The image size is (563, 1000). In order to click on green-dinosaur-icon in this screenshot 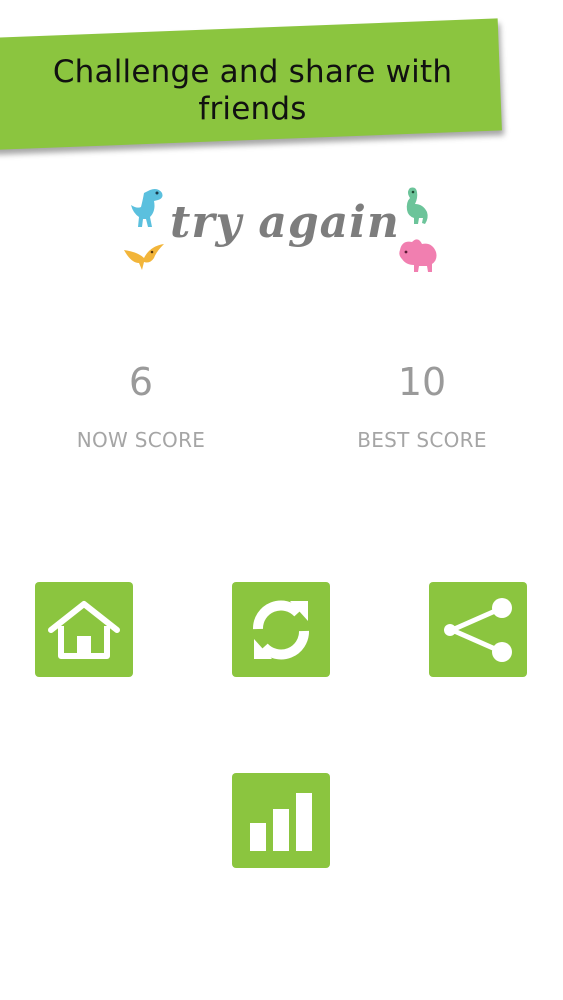, I will do `click(417, 205)`.